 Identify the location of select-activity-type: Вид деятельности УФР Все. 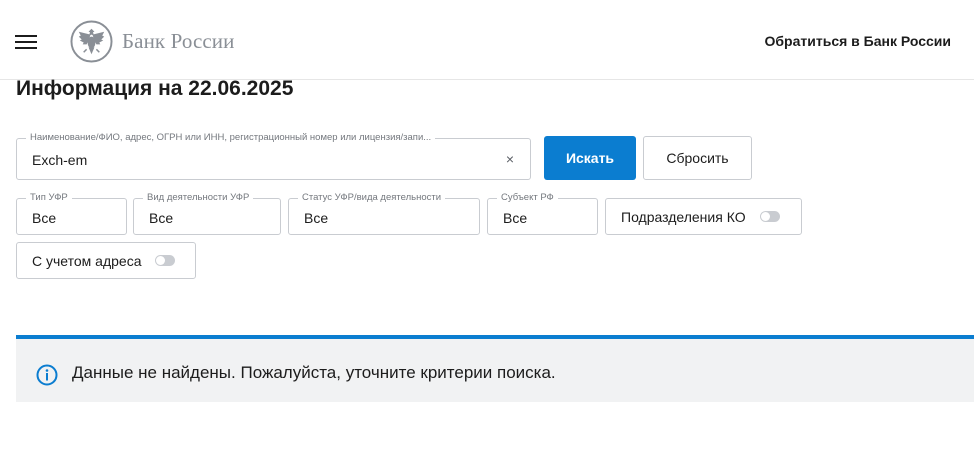
(207, 213).